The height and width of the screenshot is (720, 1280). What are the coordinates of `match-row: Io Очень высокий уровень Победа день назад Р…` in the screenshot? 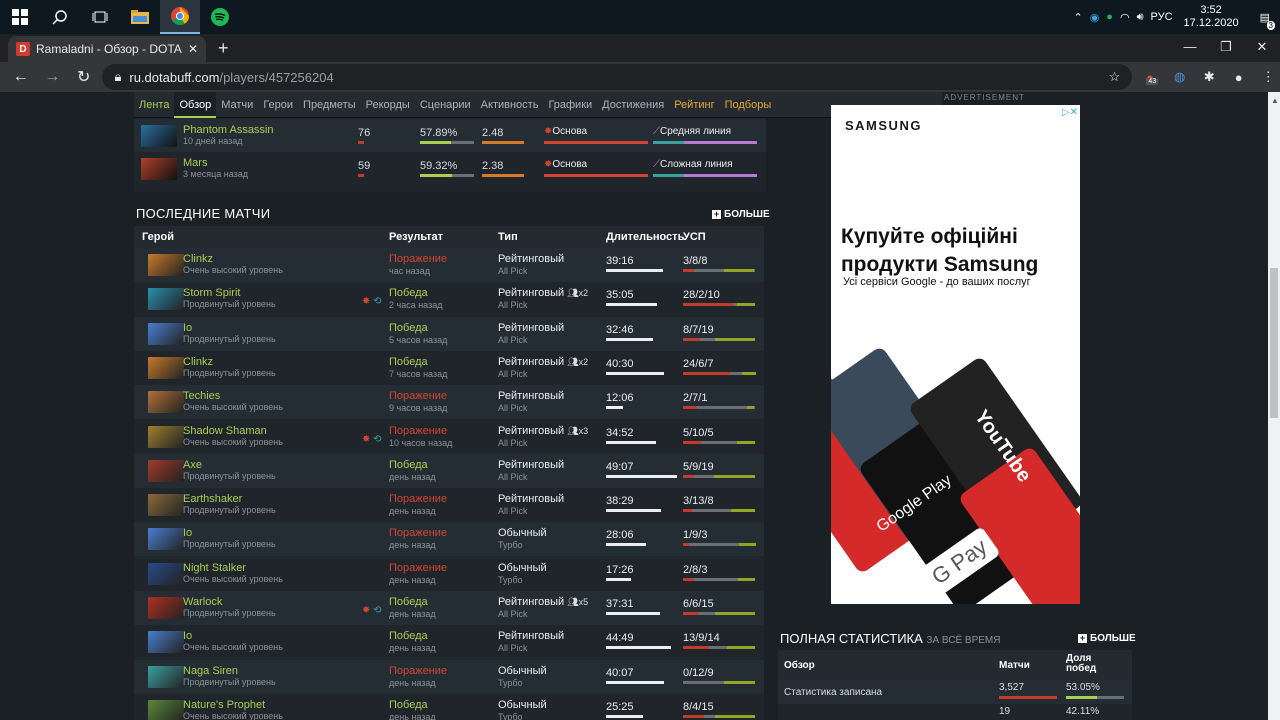 It's located at (449, 642).